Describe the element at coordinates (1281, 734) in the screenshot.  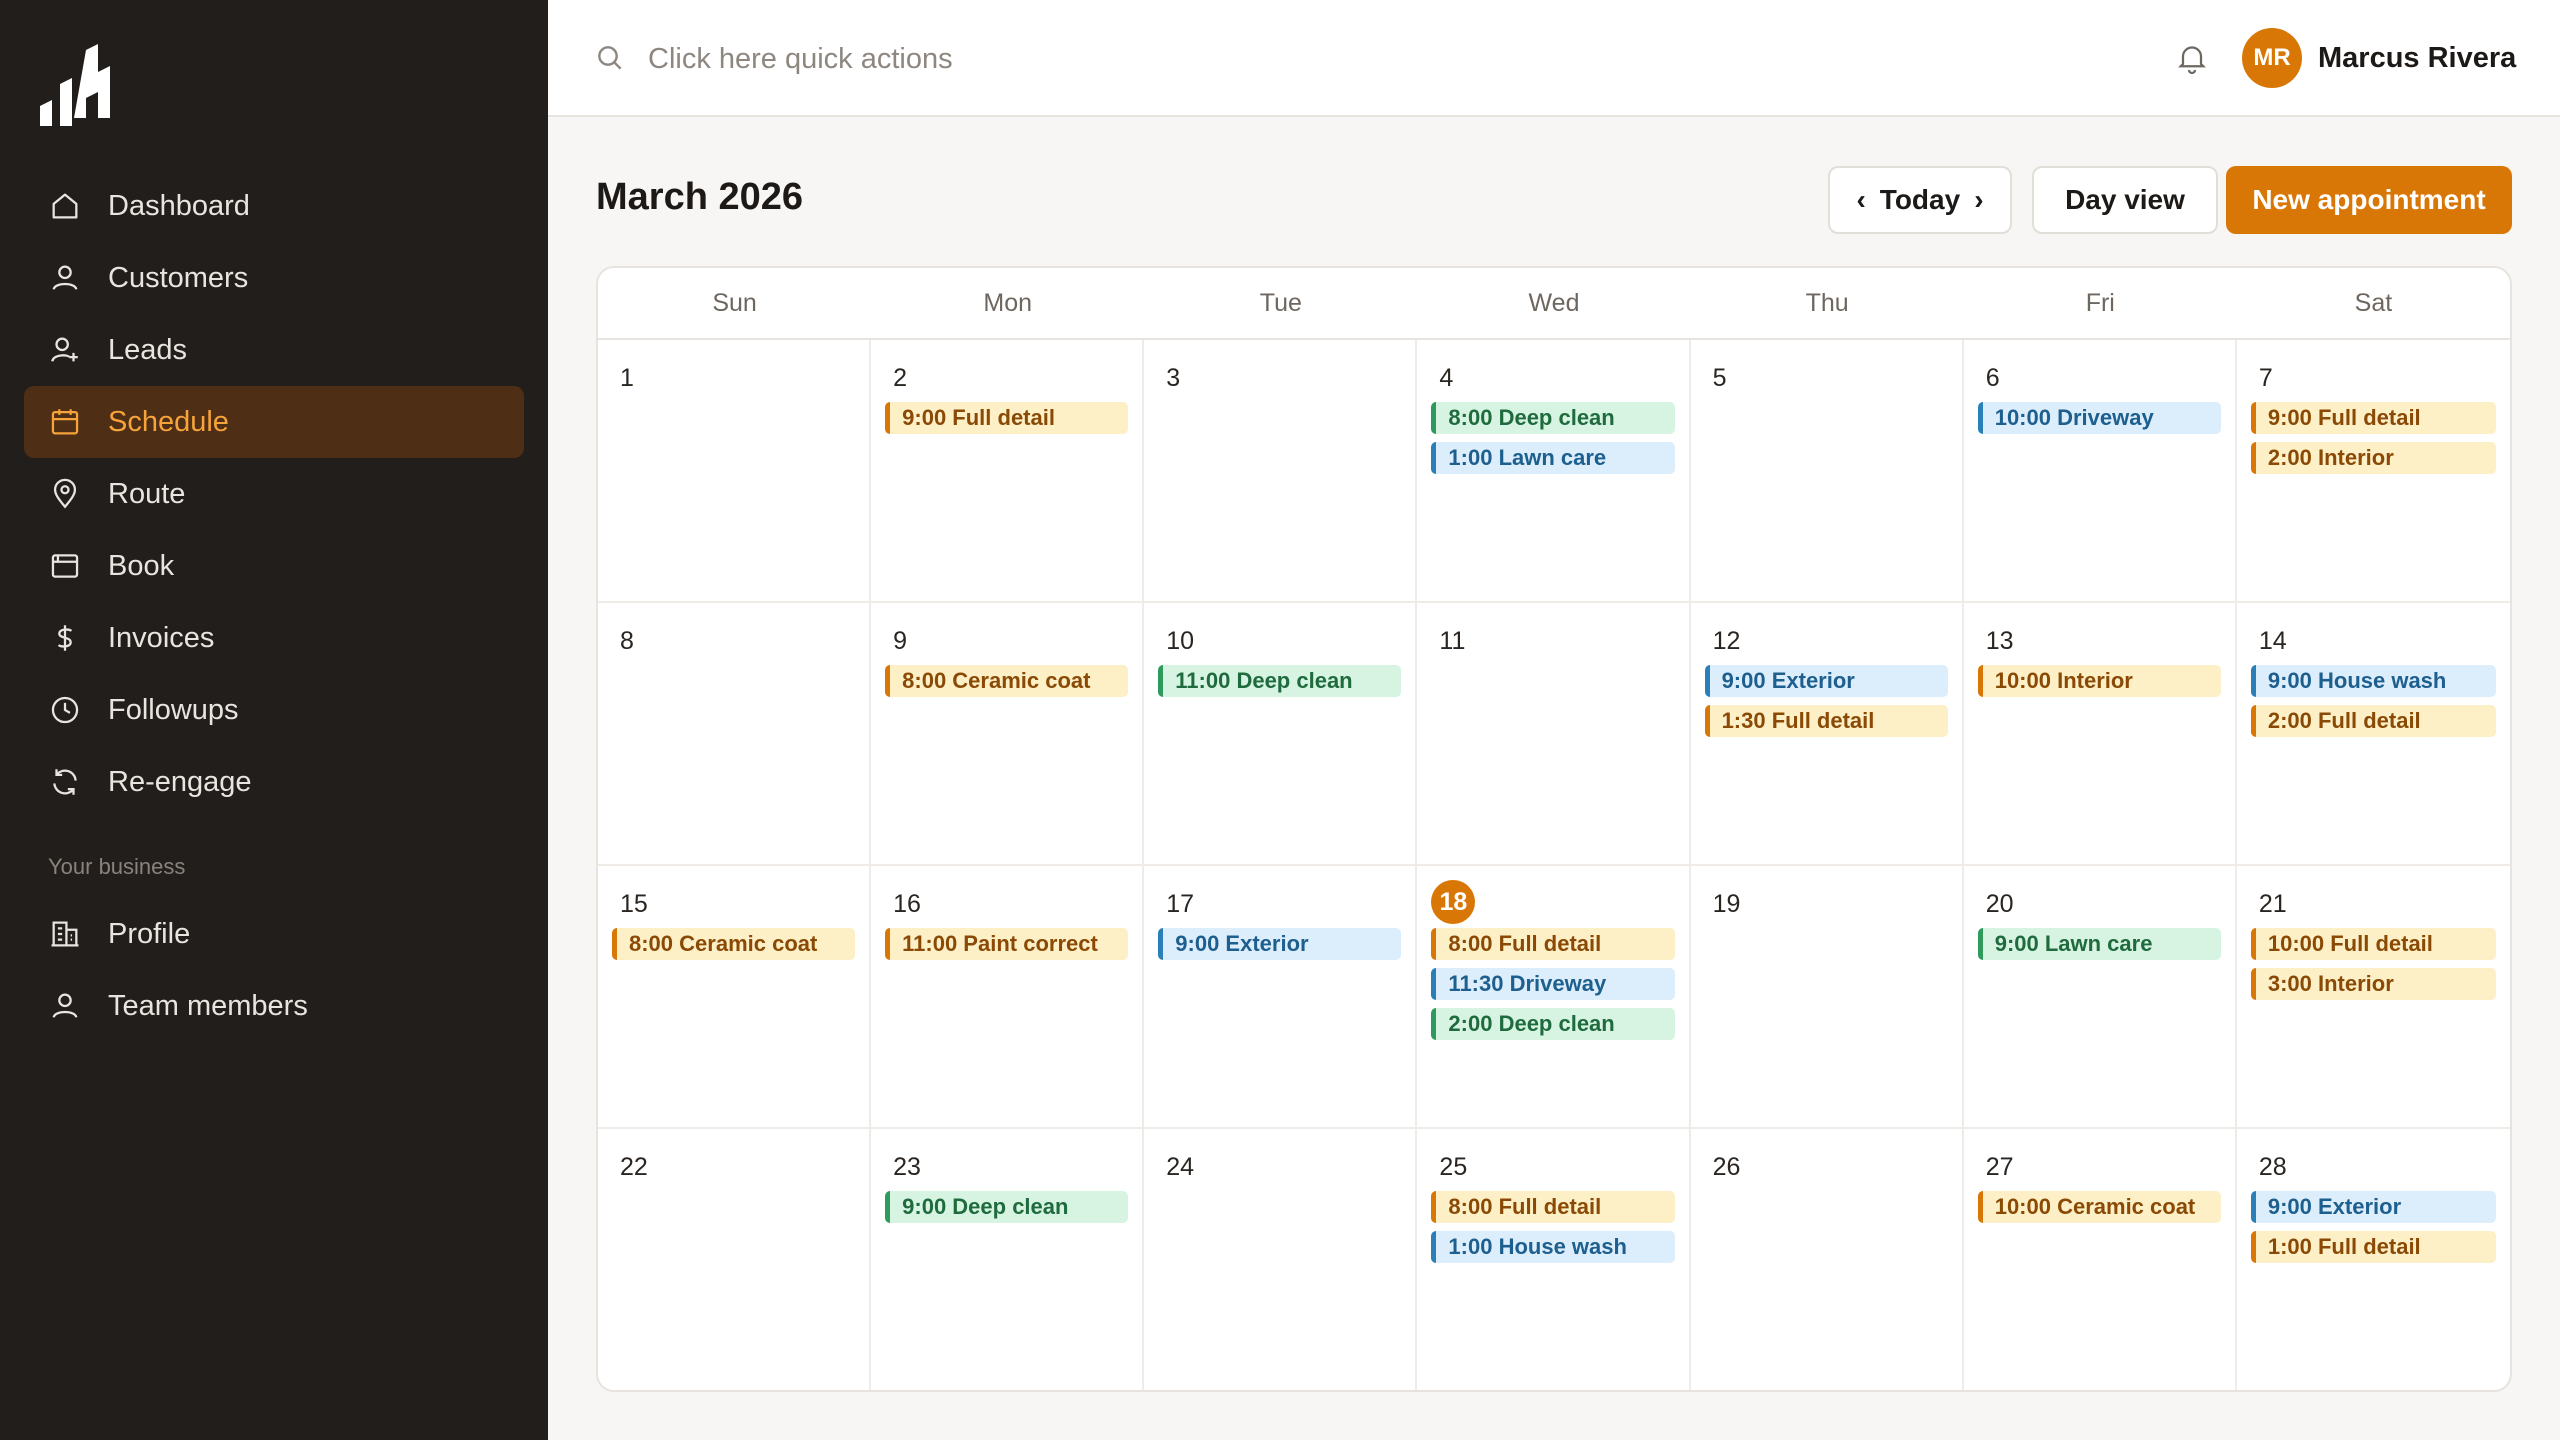
I see `day-cell: 10 11:00 Deep clean` at that location.